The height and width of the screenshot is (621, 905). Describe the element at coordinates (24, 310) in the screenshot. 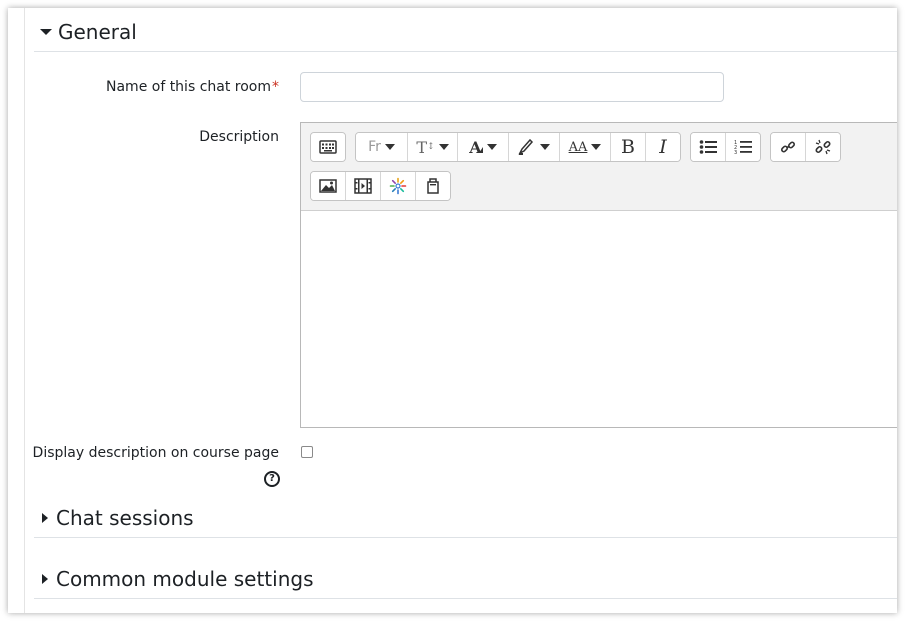

I see `left-rule` at that location.